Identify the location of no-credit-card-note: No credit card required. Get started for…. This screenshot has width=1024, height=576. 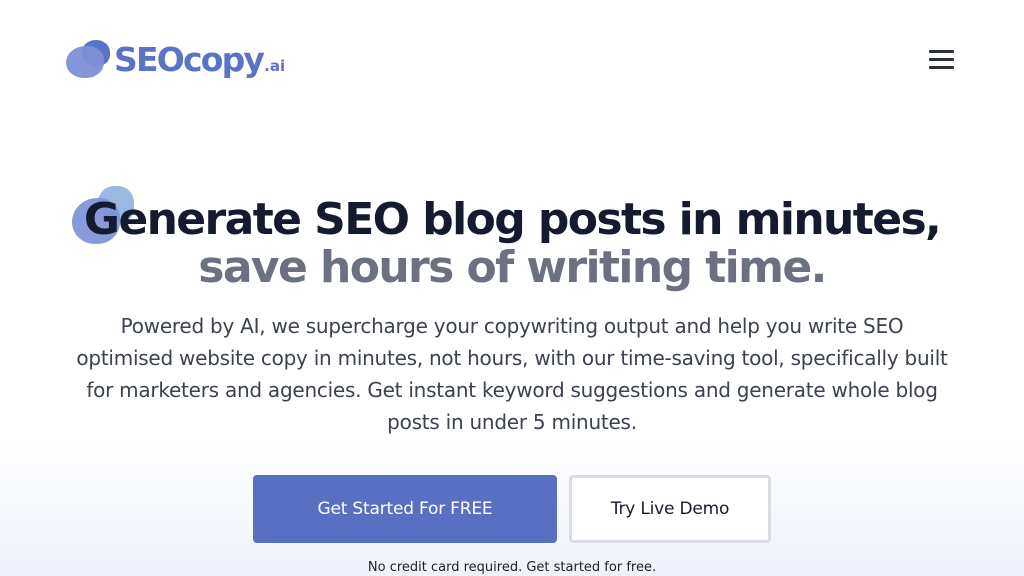
(512, 567).